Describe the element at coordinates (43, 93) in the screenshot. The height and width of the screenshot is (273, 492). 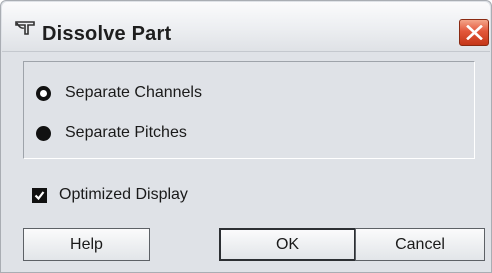
I see `radio-button-selected` at that location.